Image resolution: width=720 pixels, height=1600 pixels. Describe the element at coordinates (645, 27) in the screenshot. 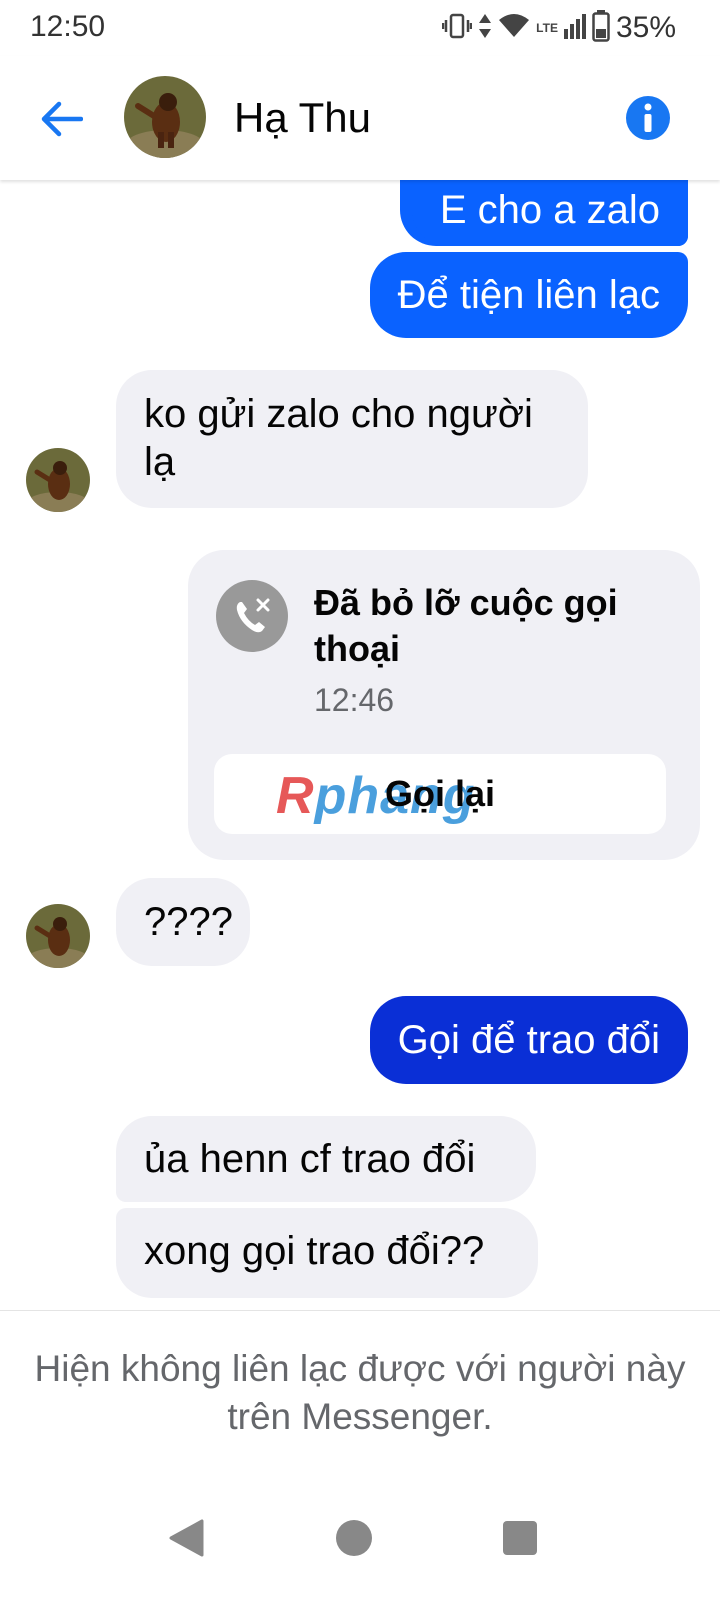

I see `battery-percent: 35%` at that location.